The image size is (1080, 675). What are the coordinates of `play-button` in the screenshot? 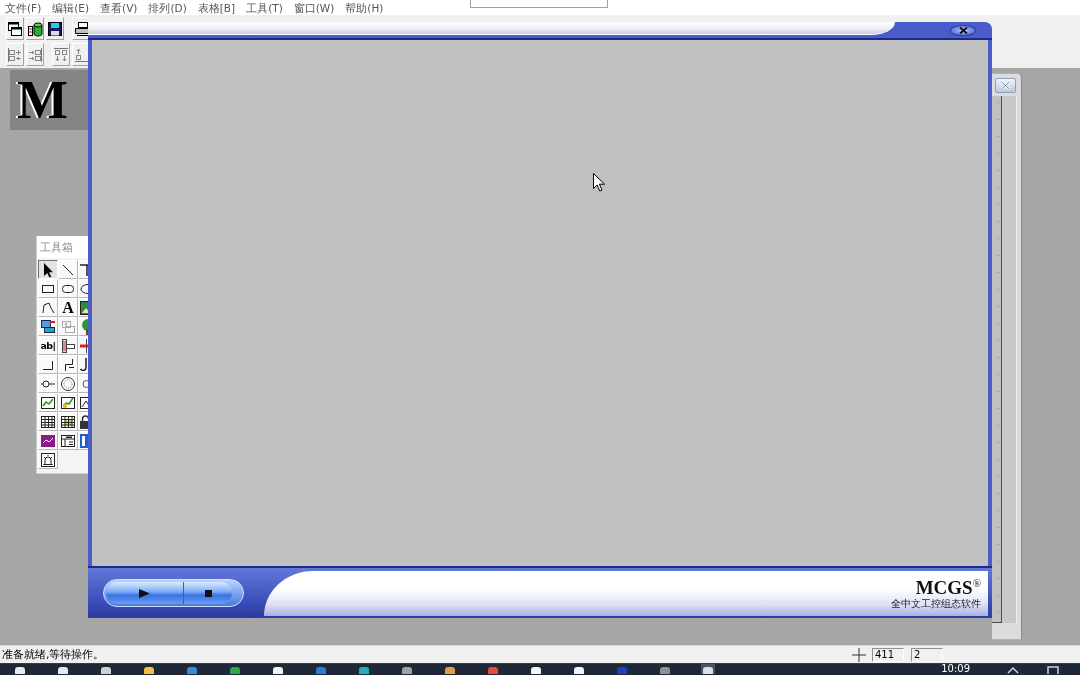 It's located at (145, 593).